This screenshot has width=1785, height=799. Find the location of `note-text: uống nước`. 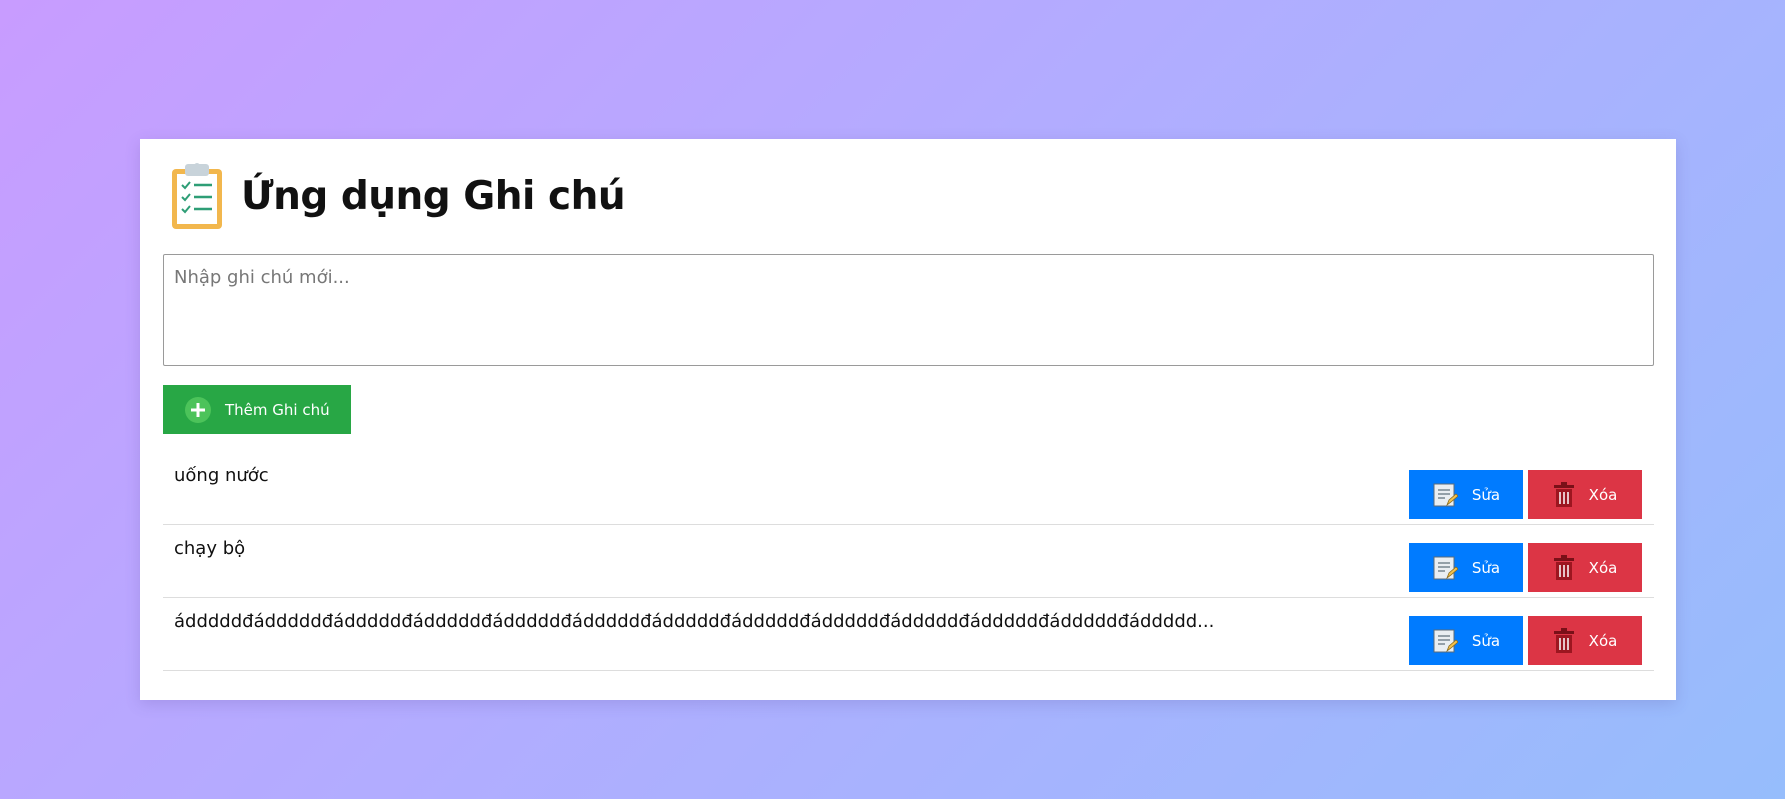

note-text: uống nước is located at coordinates (221, 475).